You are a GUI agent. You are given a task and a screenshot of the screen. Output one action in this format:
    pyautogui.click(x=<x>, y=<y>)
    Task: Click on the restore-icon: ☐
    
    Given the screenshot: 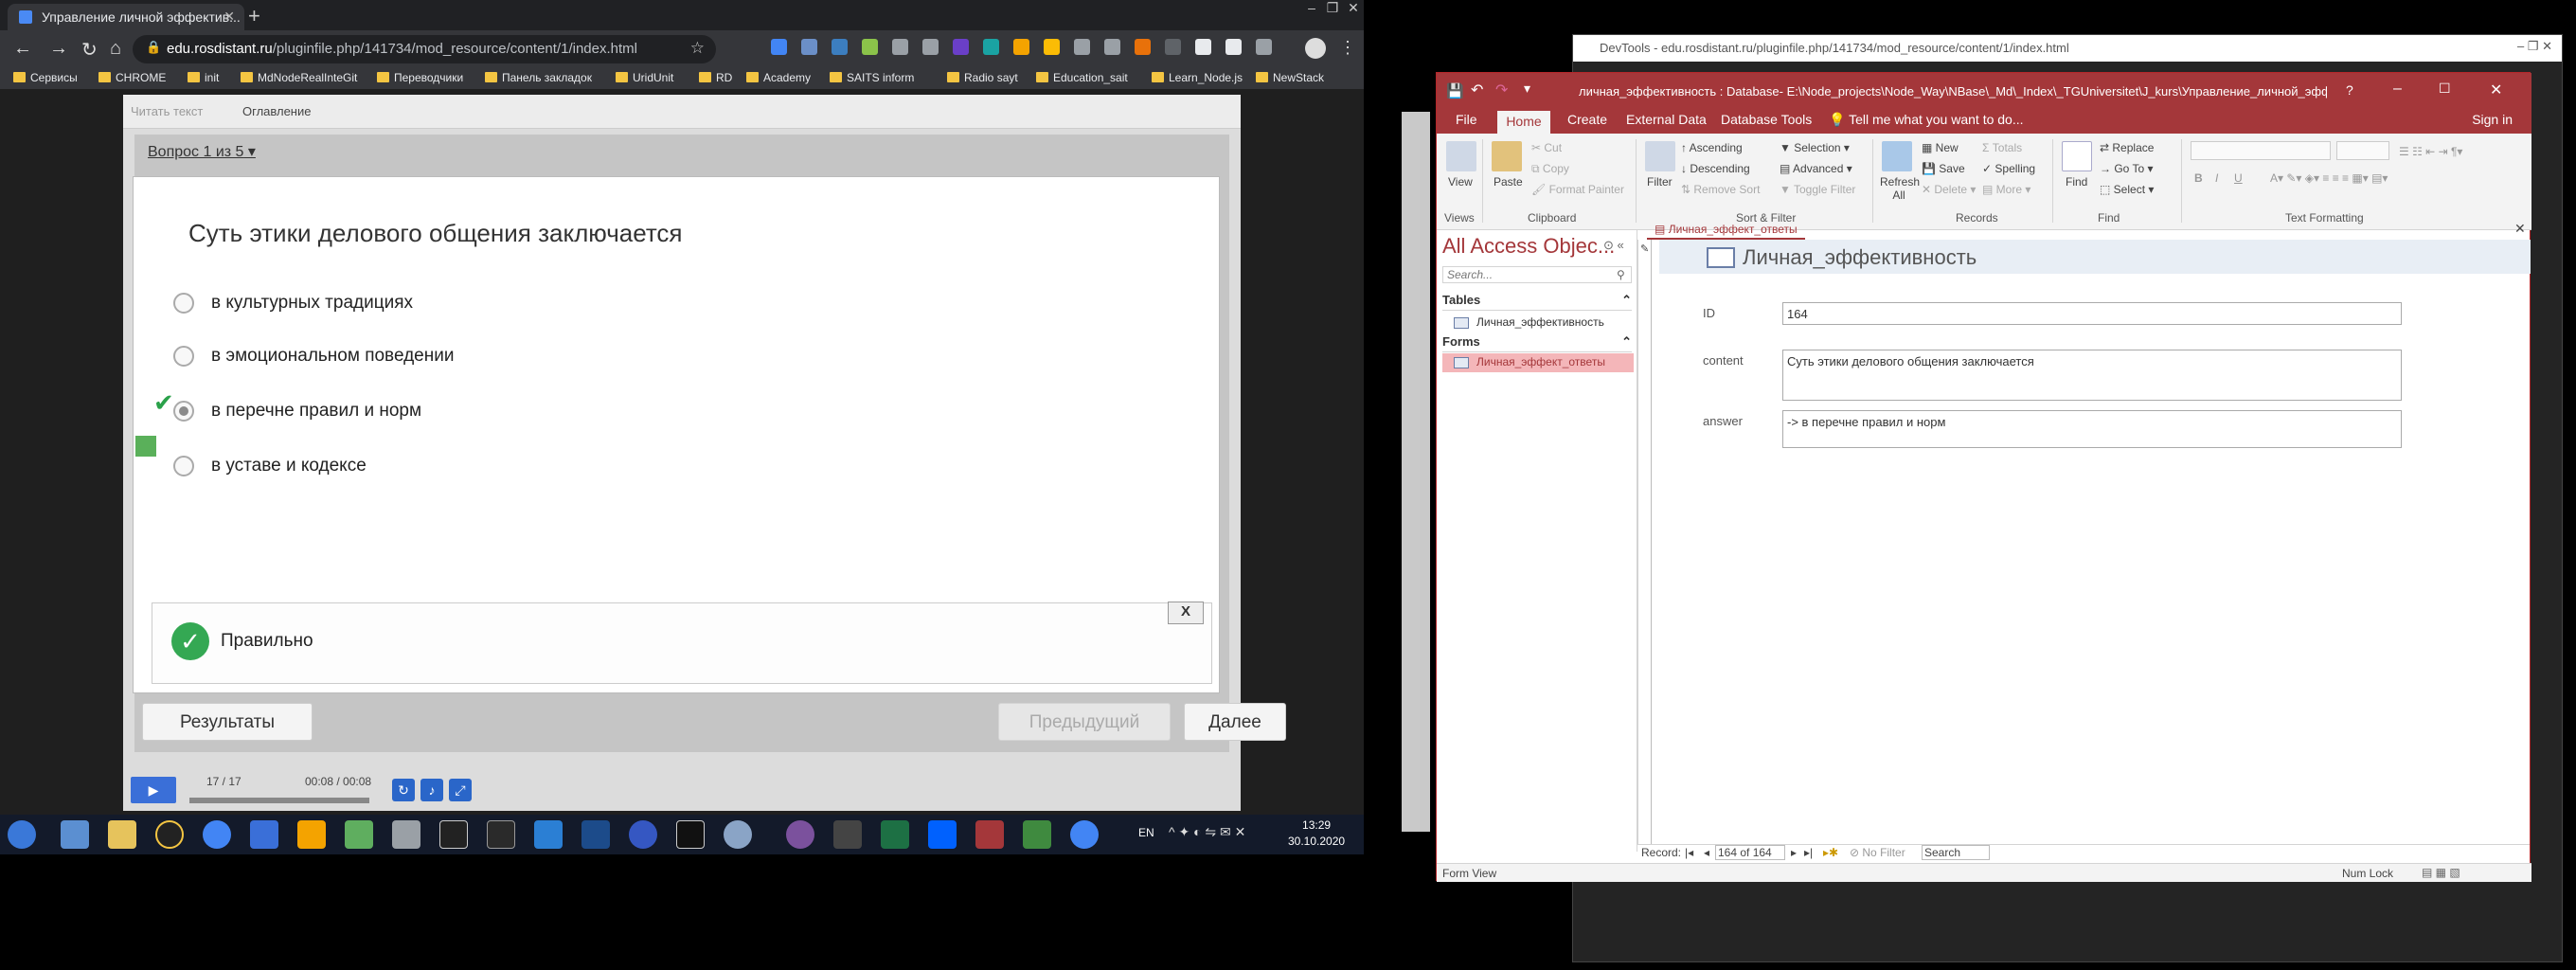 What is the action you would take?
    pyautogui.click(x=2445, y=89)
    